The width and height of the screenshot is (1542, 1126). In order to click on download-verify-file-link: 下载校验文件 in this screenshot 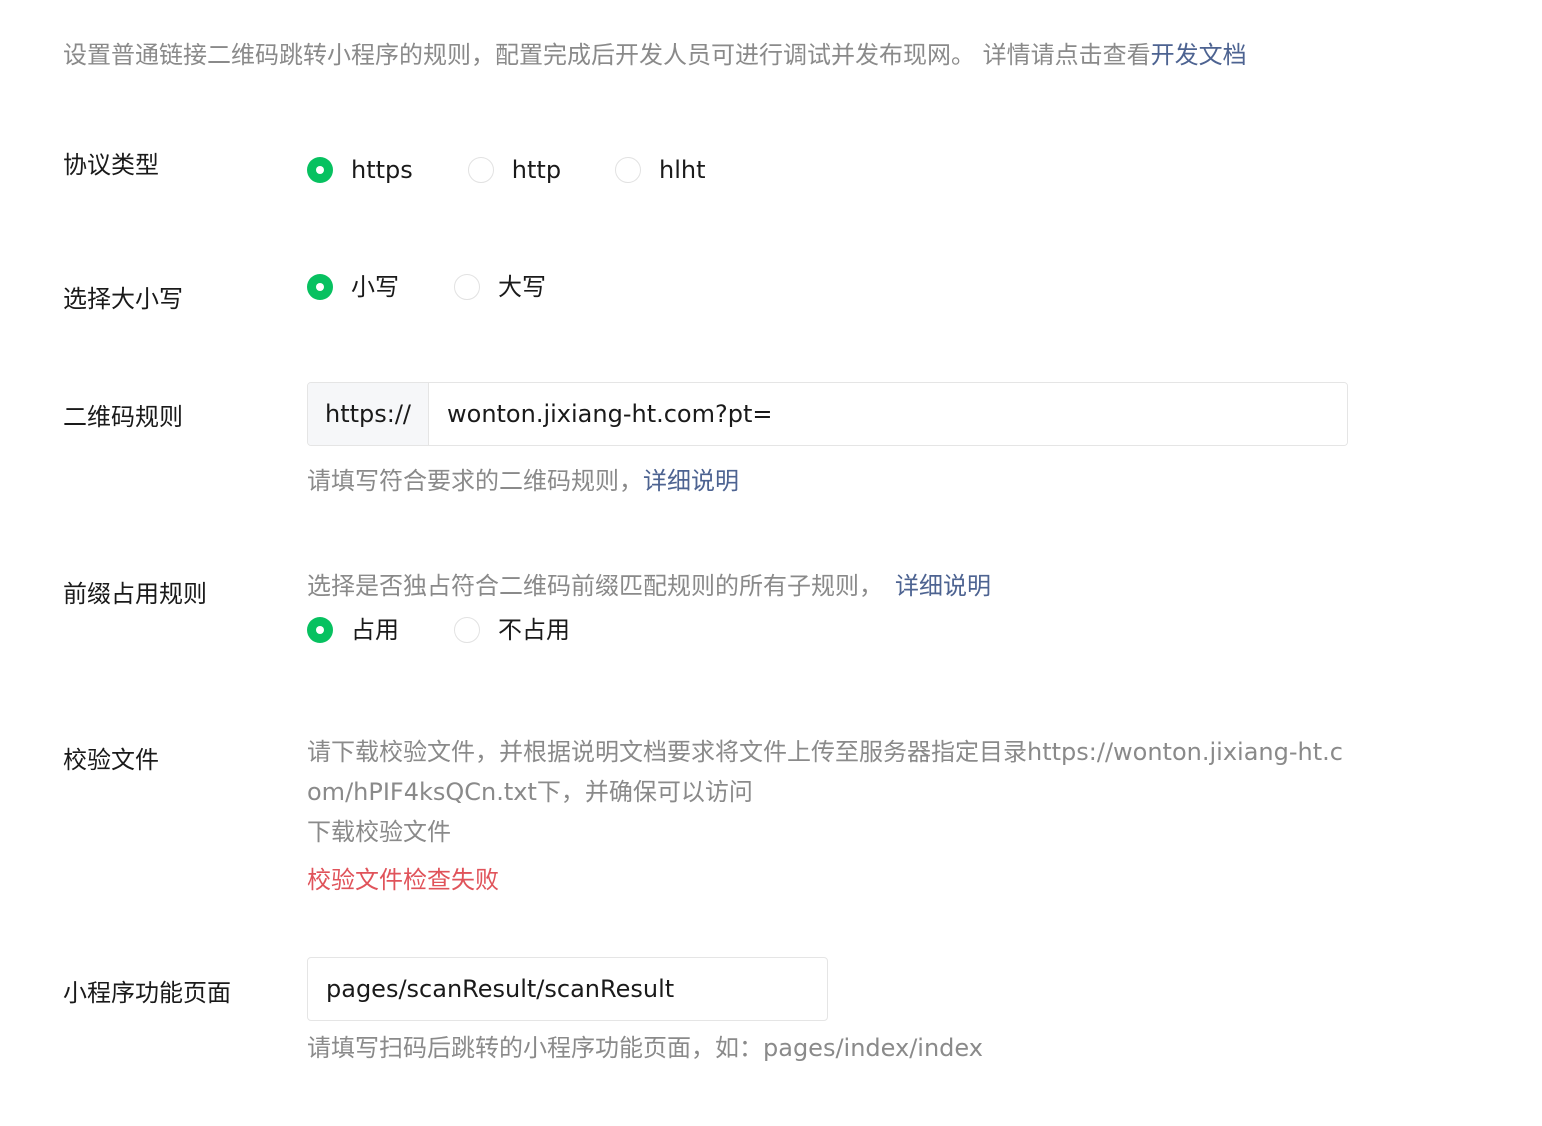, I will do `click(379, 832)`.